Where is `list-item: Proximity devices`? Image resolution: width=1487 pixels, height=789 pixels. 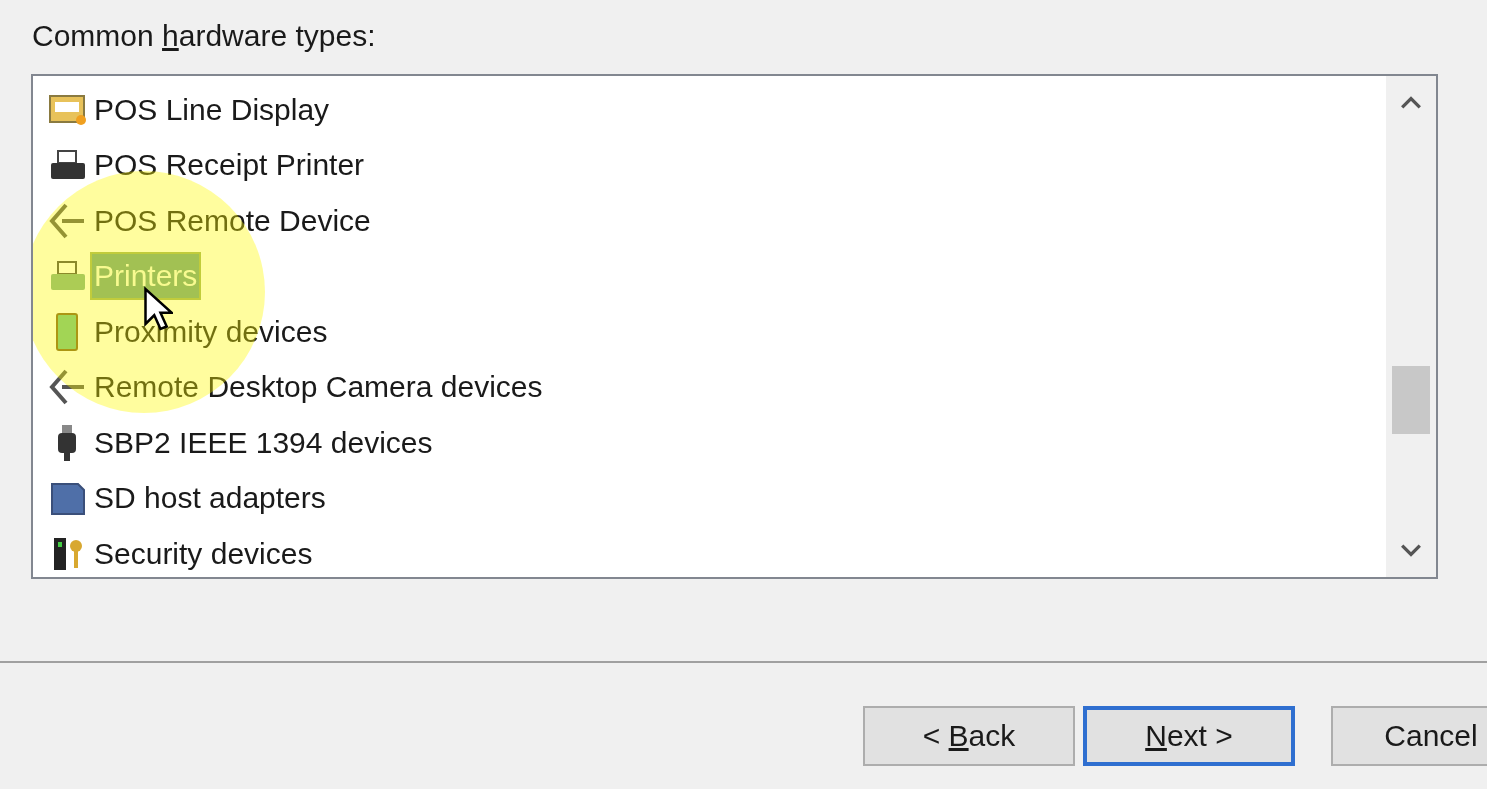 list-item: Proximity devices is located at coordinates (211, 331).